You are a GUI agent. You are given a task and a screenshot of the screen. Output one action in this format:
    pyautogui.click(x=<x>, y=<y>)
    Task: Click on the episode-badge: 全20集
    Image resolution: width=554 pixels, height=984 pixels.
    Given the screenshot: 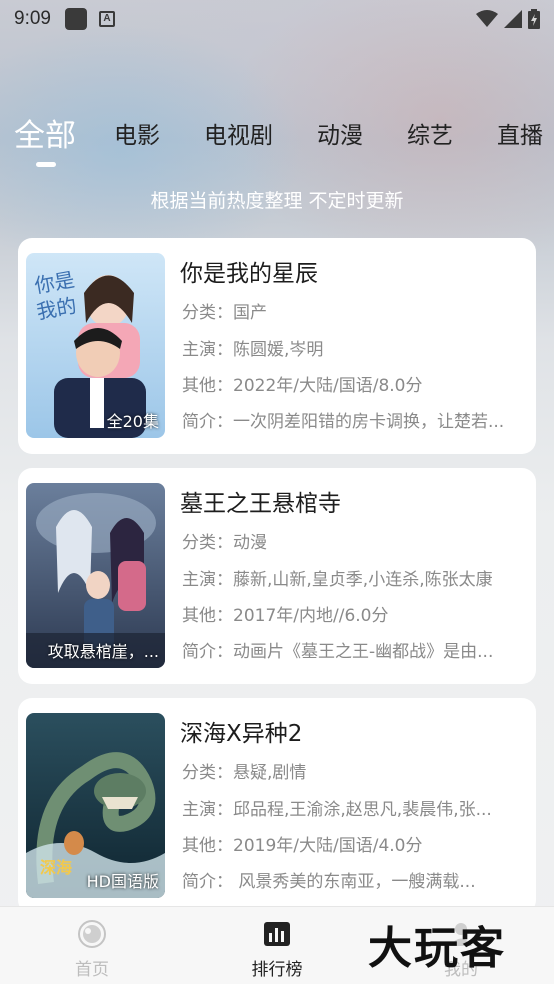 What is the action you would take?
    pyautogui.click(x=132, y=421)
    